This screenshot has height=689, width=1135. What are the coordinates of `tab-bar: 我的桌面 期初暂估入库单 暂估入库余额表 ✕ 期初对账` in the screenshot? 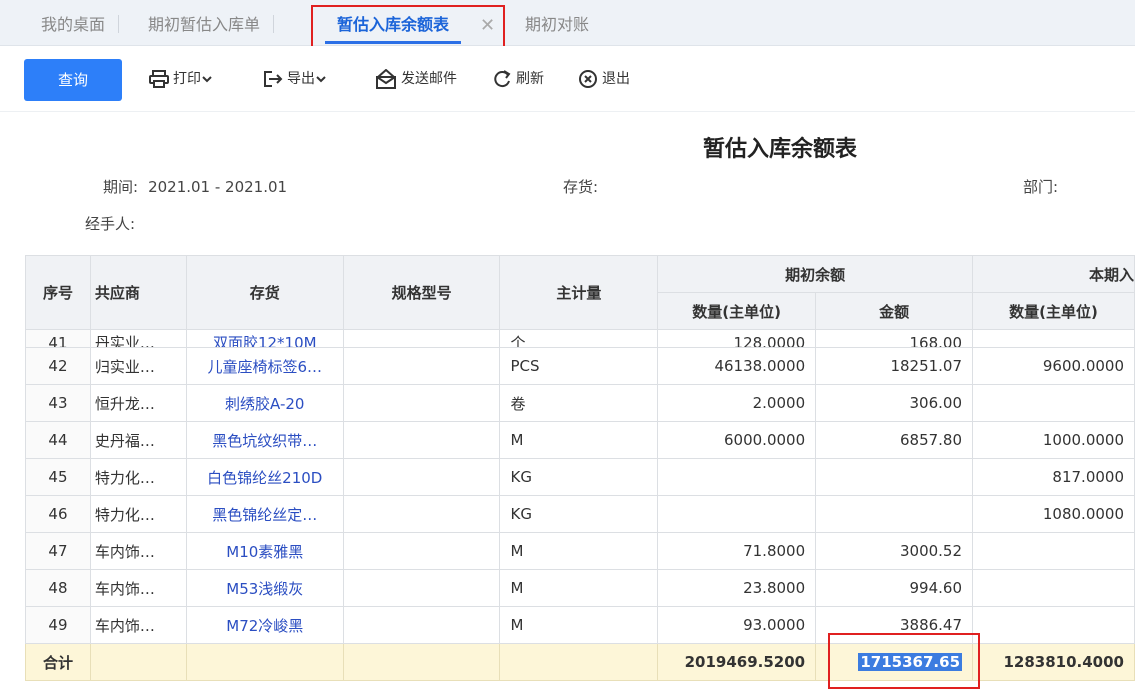 It's located at (567, 23).